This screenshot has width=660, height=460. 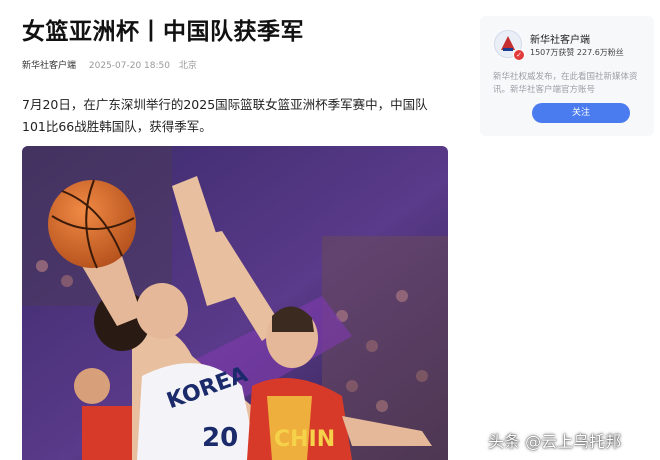 I want to click on verified-badge-icon: ✓, so click(x=519, y=55).